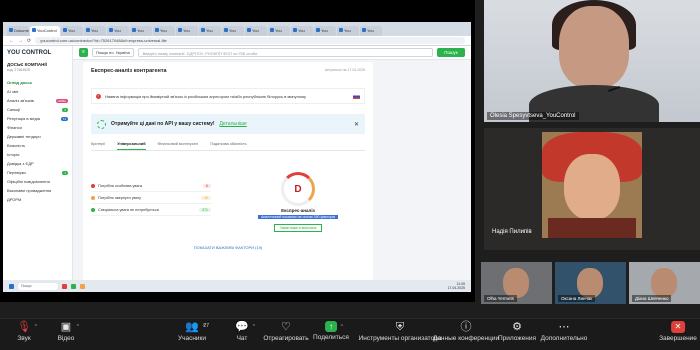 The width and height of the screenshot is (700, 350). What do you see at coordinates (82, 286) in the screenshot?
I see `folder-icon` at bounding box center [82, 286].